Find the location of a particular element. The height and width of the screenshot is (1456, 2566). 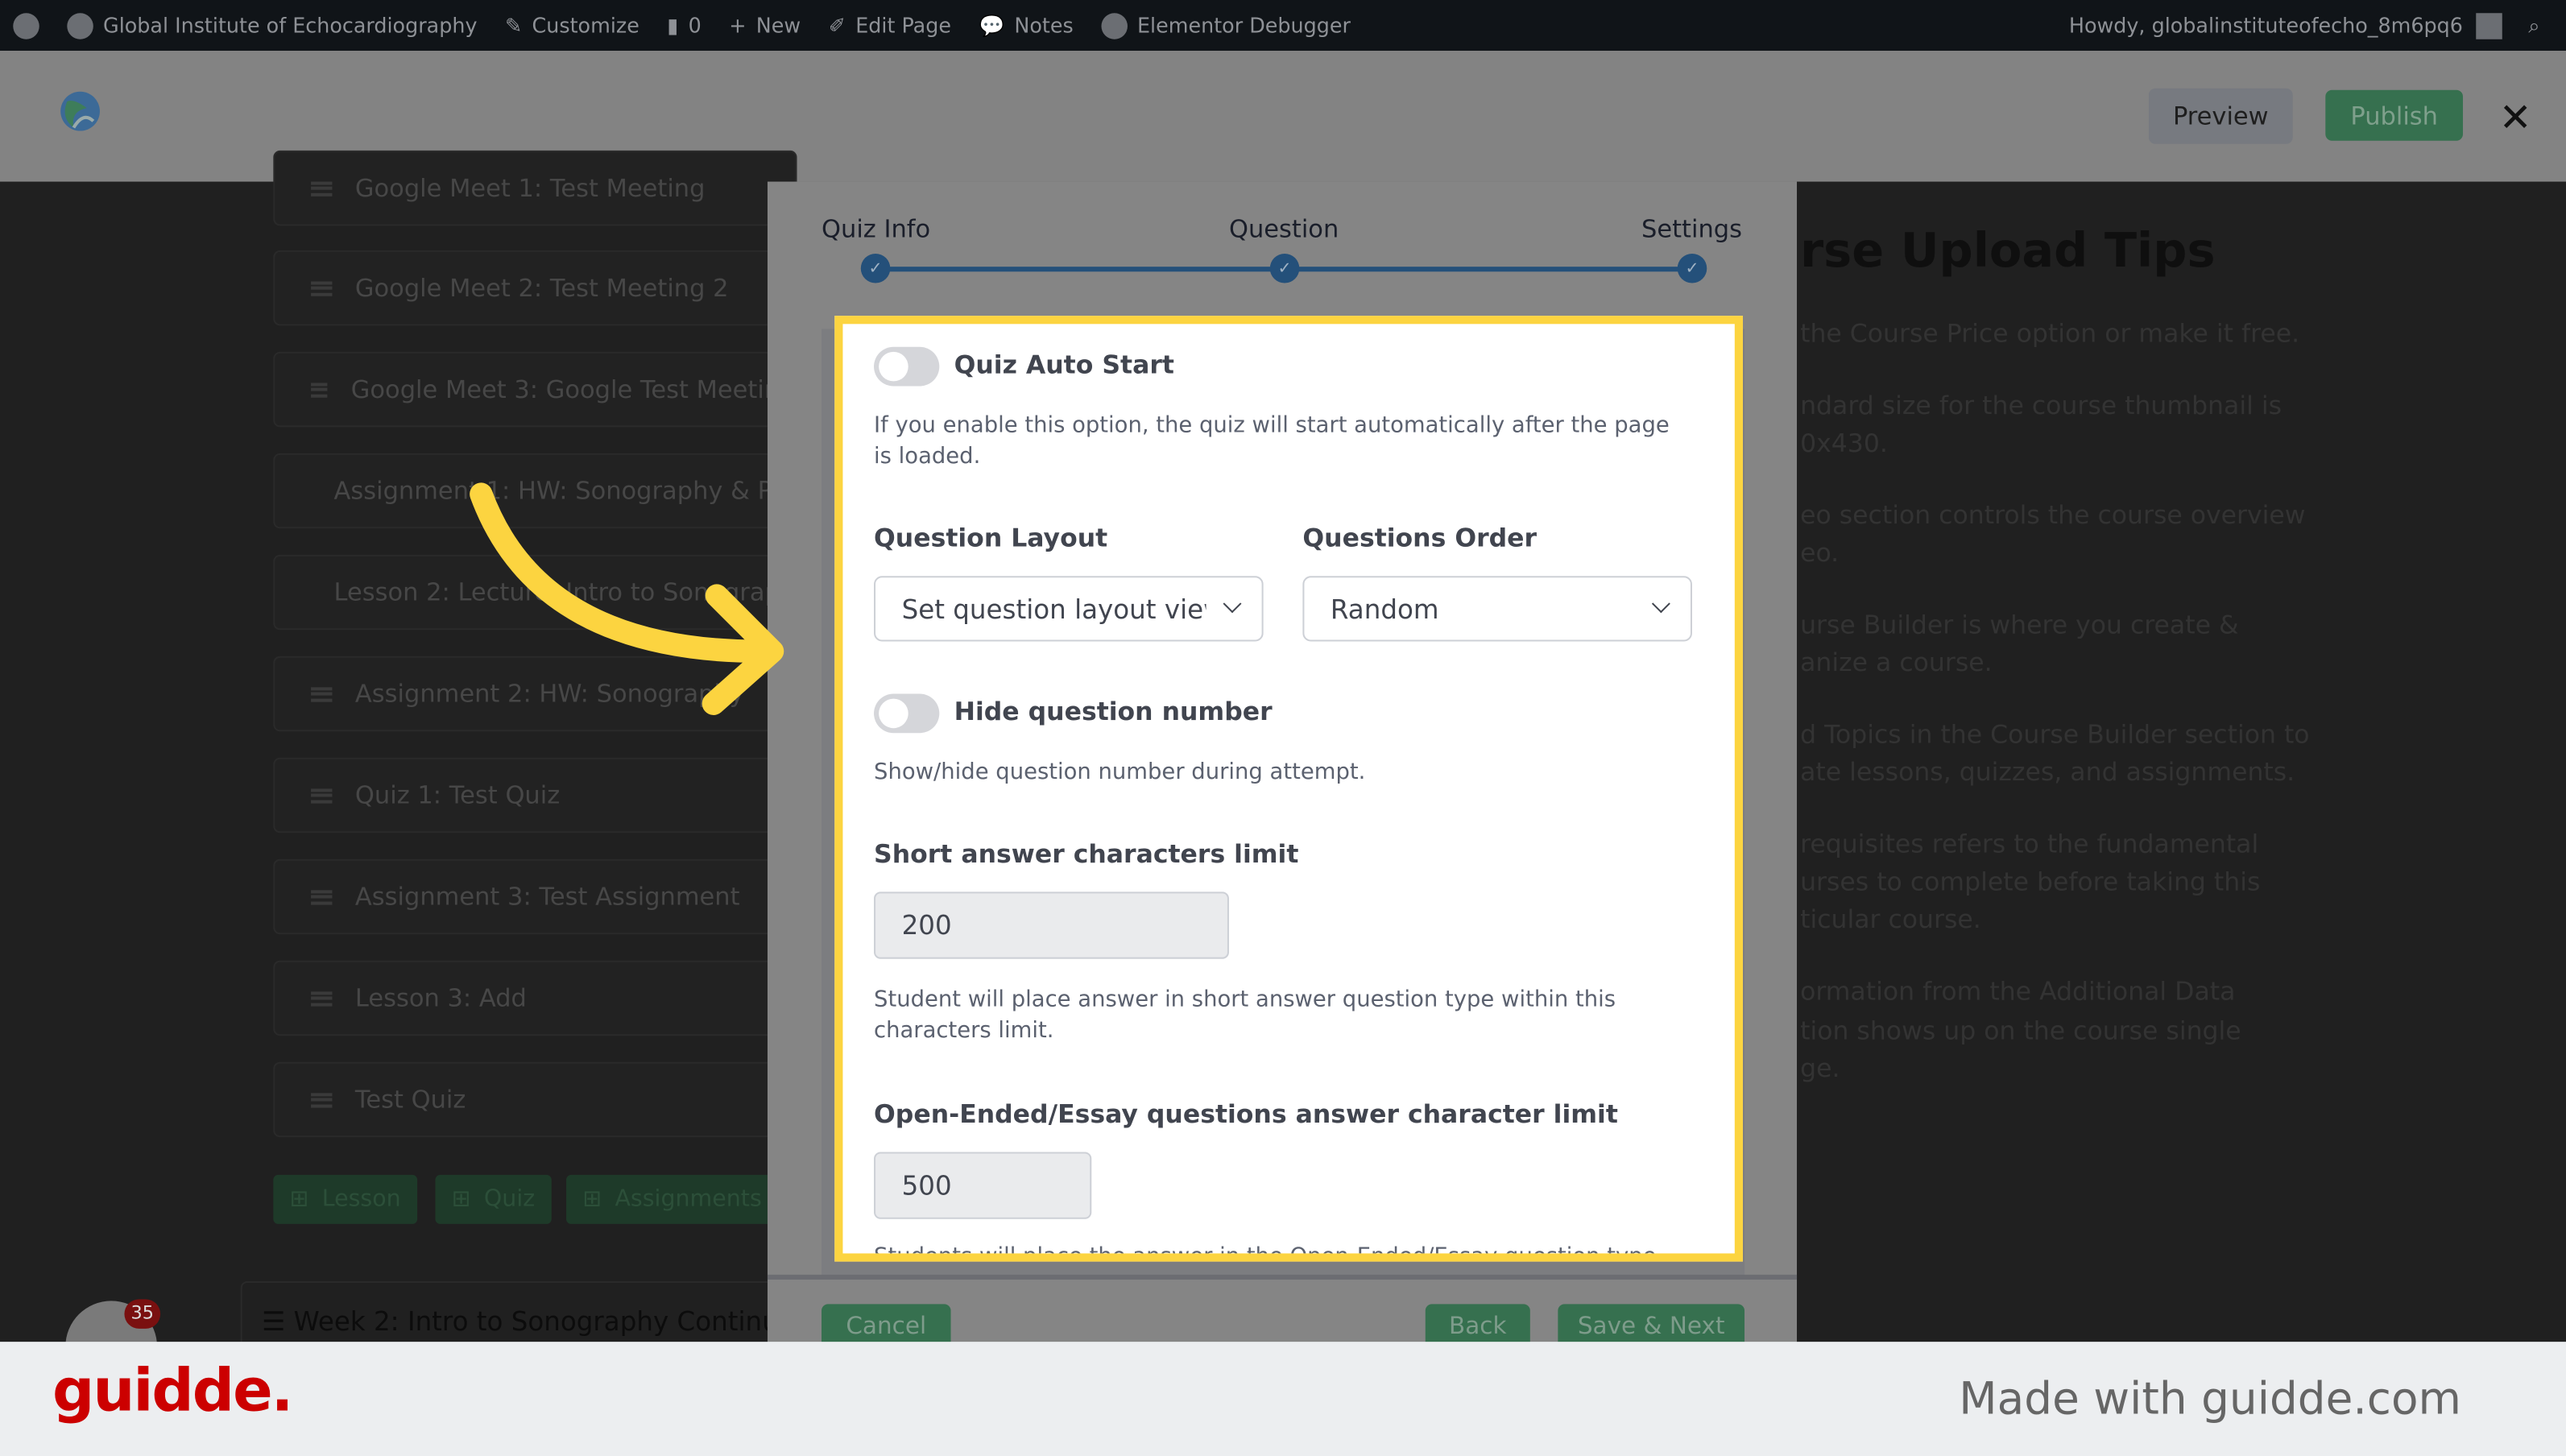

customize-label: Customize is located at coordinates (585, 25).